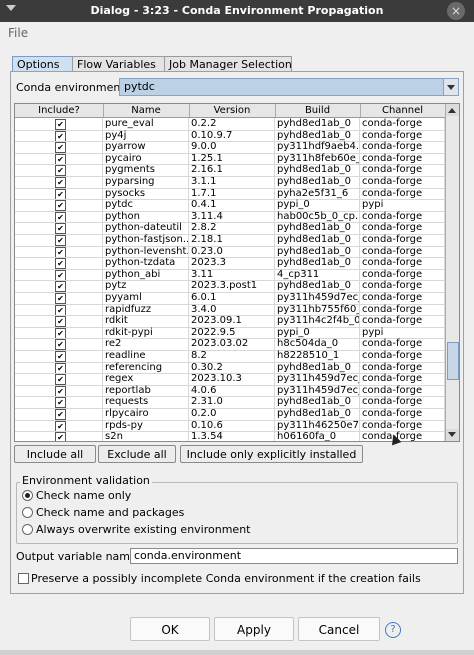 Image resolution: width=474 pixels, height=655 pixels. Describe the element at coordinates (143, 529) in the screenshot. I see `radio-label-always-overwrite: Always overwrite existing environment` at that location.